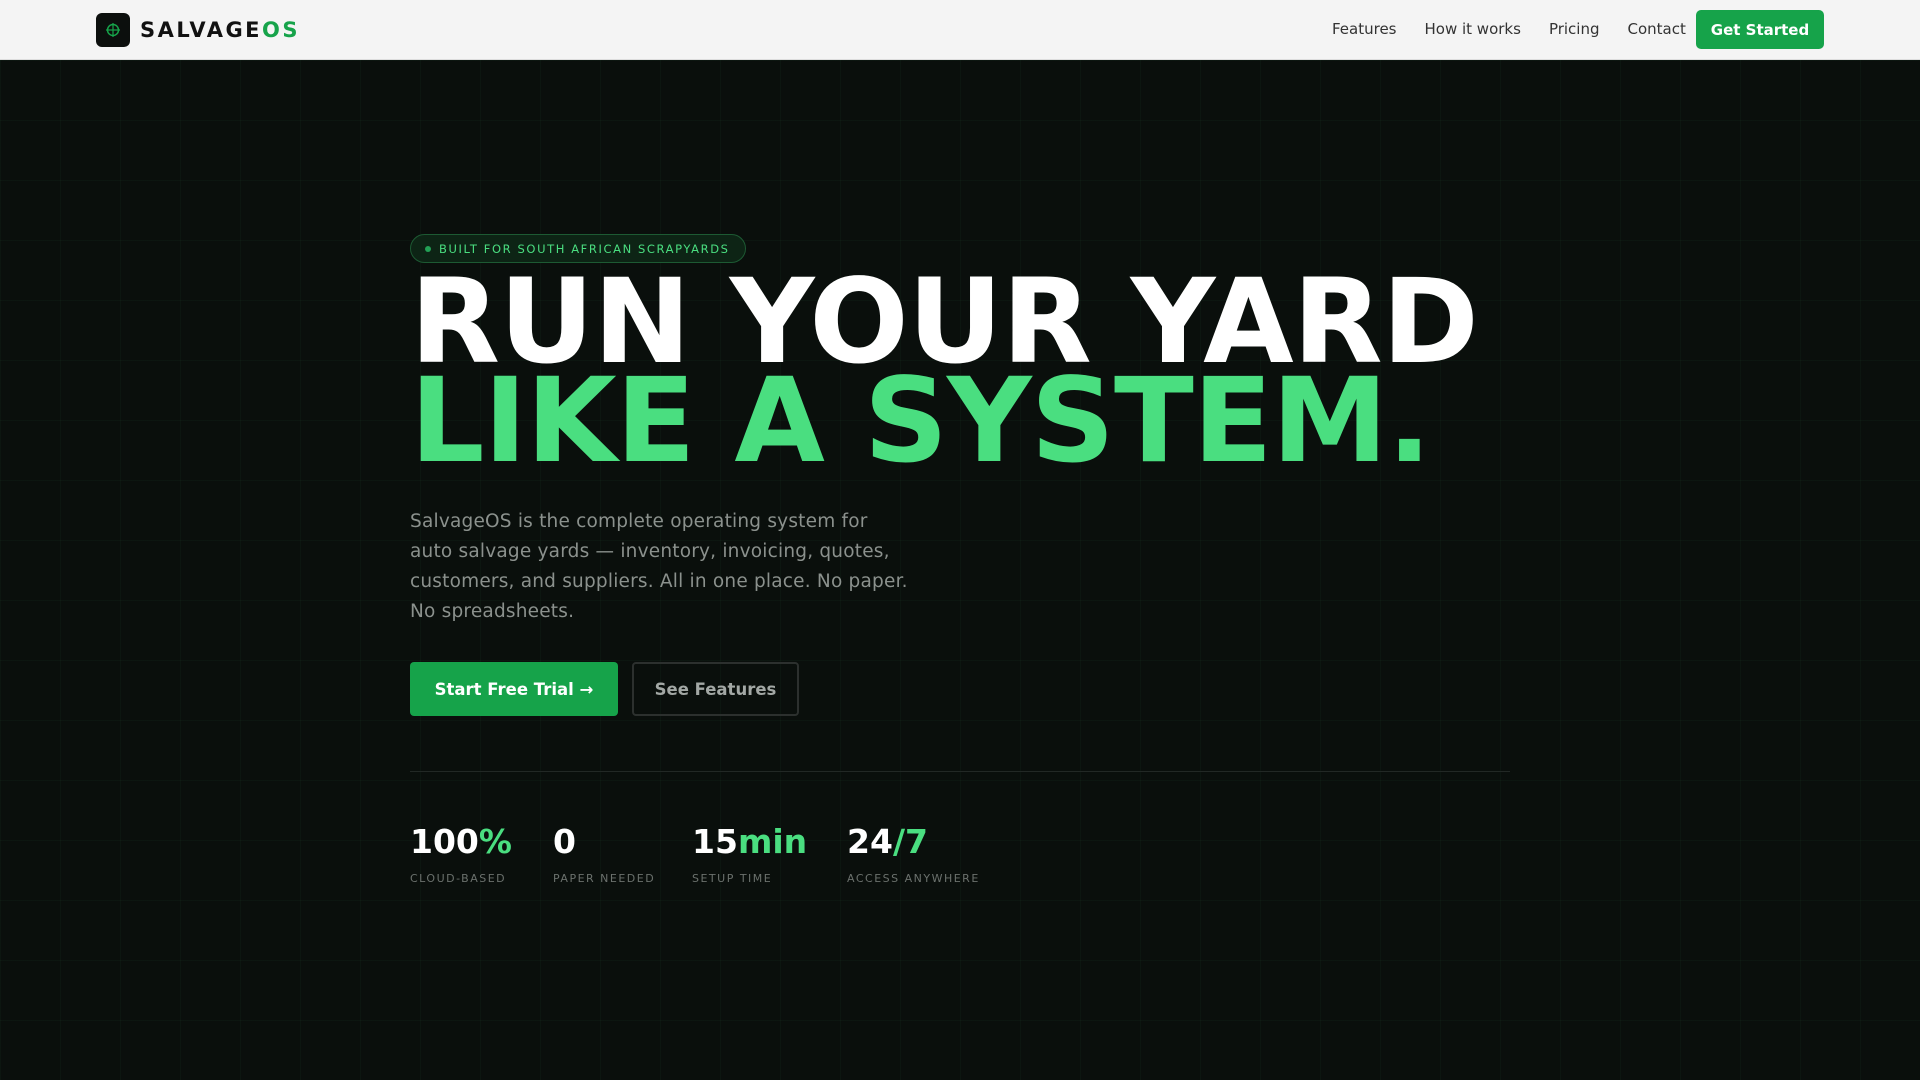  Describe the element at coordinates (201, 30) in the screenshot. I see `brand-name-main: SALVAGE` at that location.